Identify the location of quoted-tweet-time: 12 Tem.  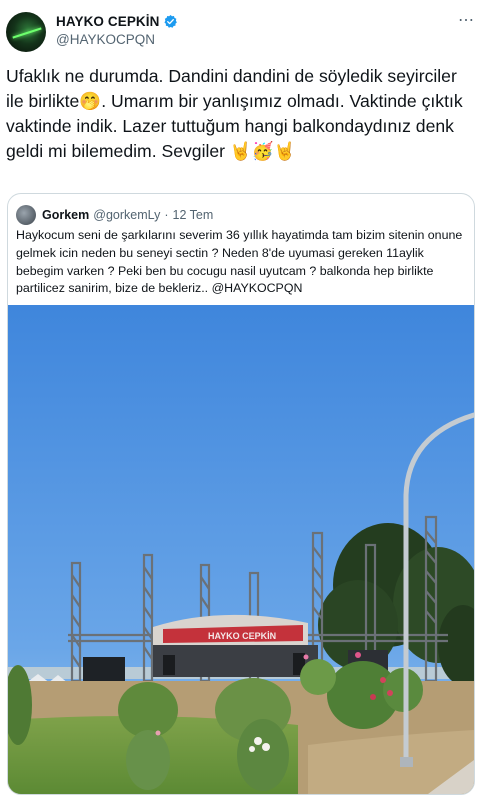
(193, 215).